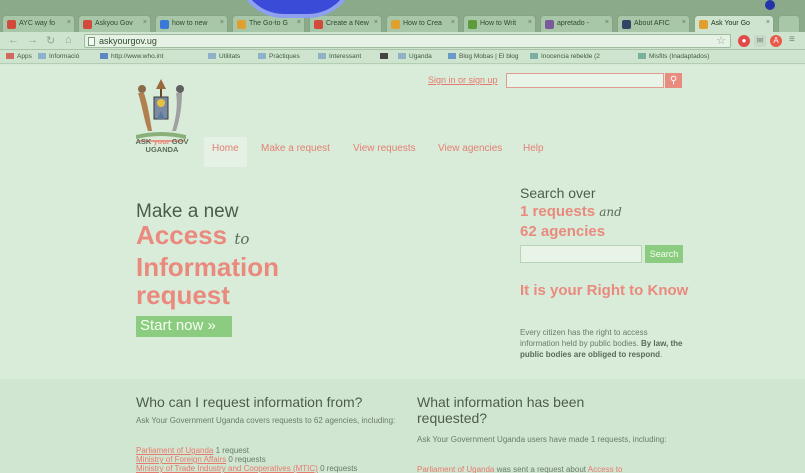 This screenshot has width=805, height=473. Describe the element at coordinates (605, 469) in the screenshot. I see `request-link: Access to` at that location.